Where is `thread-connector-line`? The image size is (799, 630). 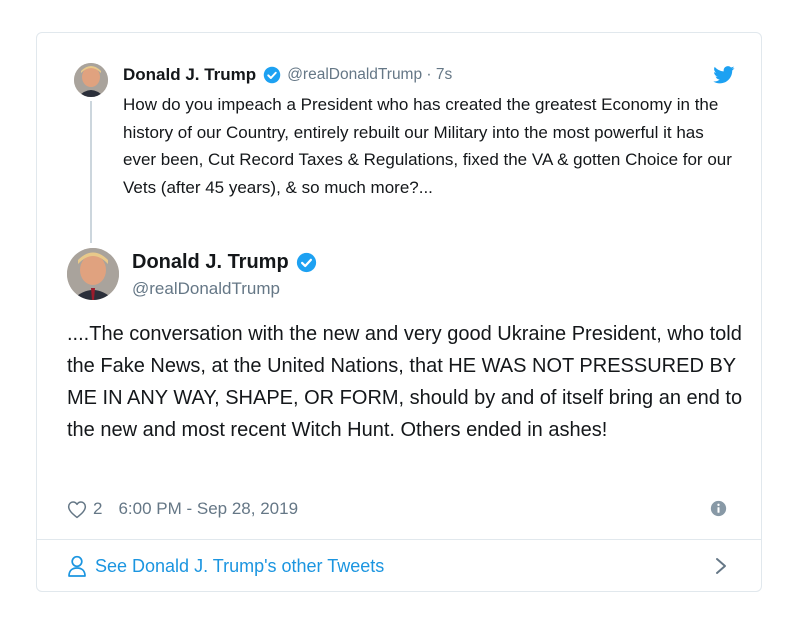
thread-connector-line is located at coordinates (91, 172).